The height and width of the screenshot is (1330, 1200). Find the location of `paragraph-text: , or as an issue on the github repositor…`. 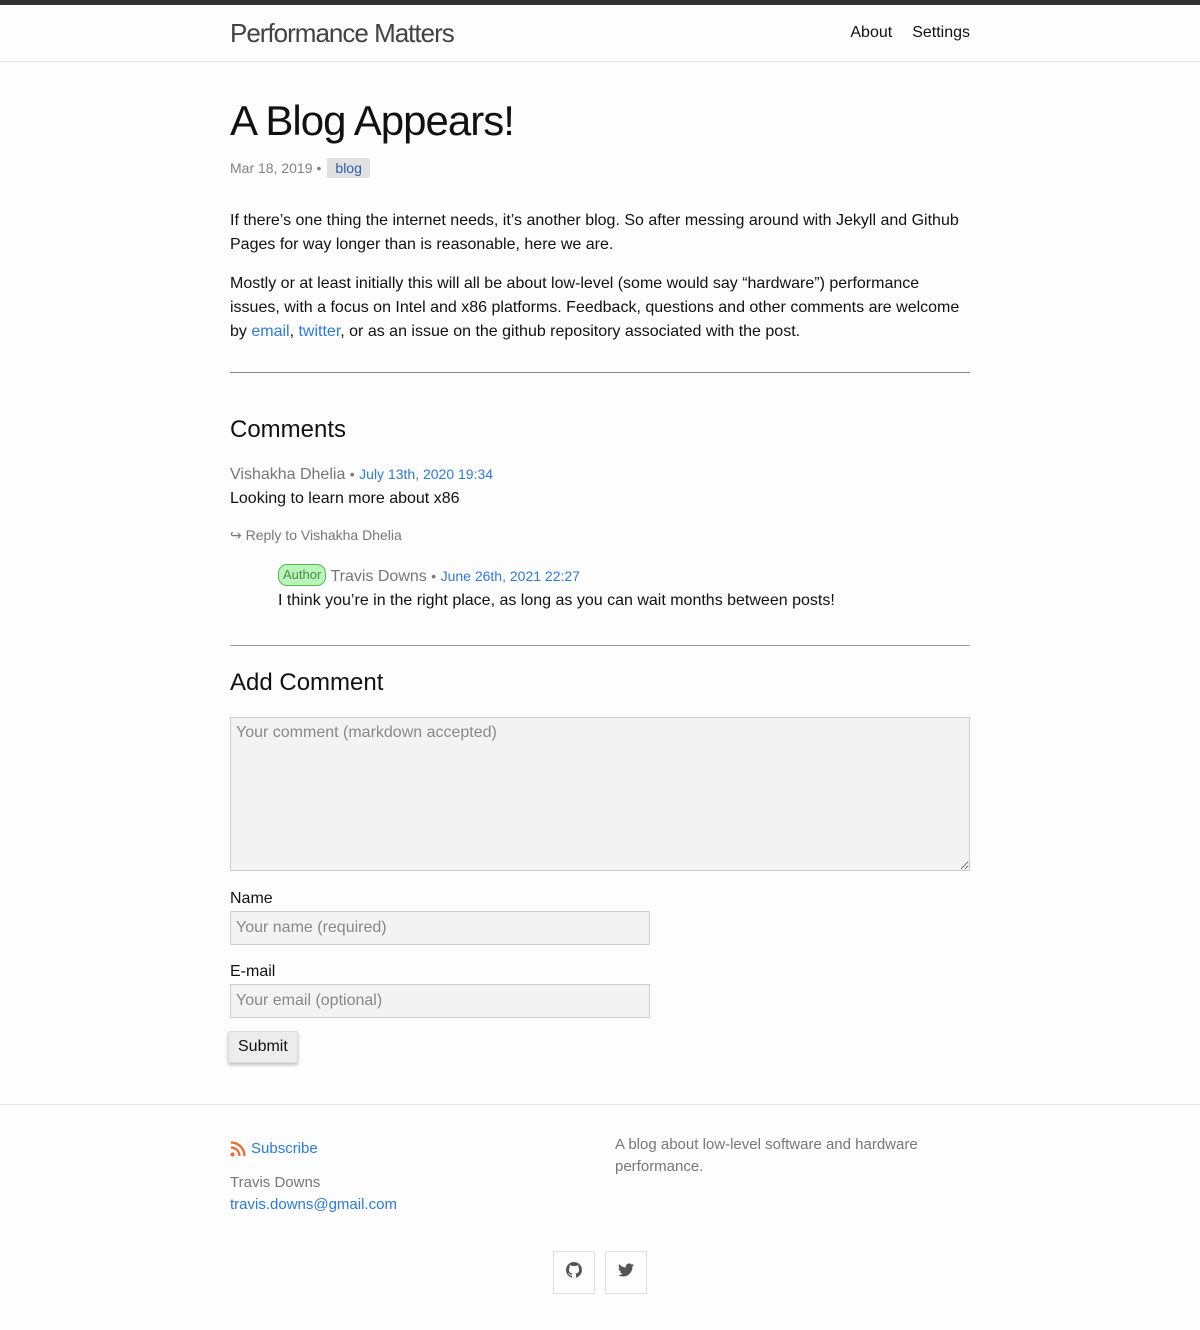

paragraph-text: , or as an issue on the github repositor… is located at coordinates (570, 331).